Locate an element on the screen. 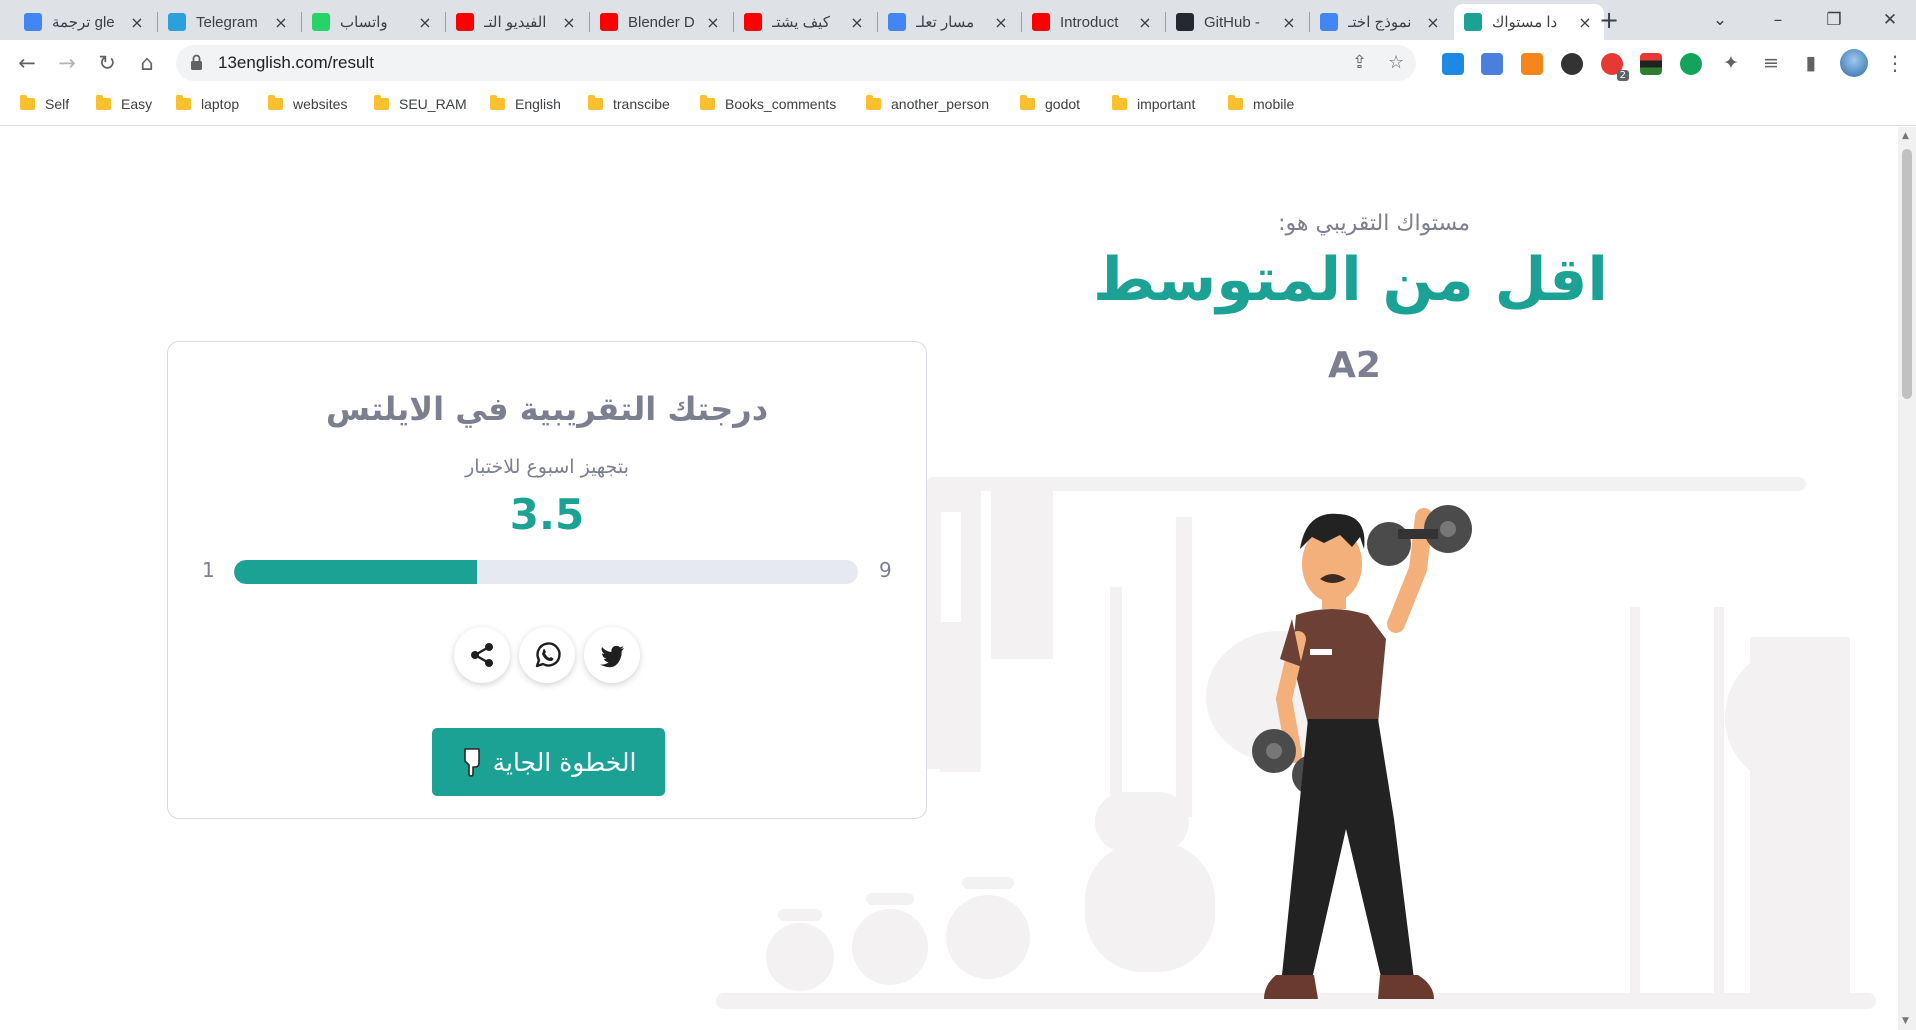 Image resolution: width=1916 pixels, height=1030 pixels. bookmark-label: Books_comments is located at coordinates (781, 104).